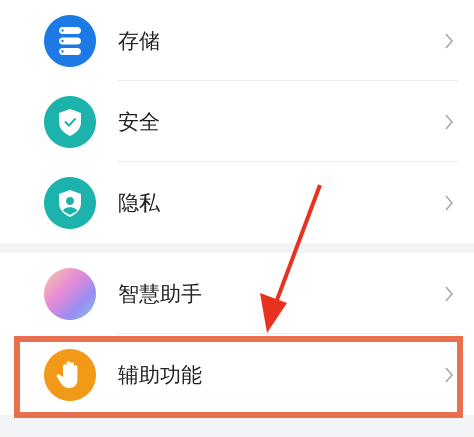  I want to click on setting-label: 隐私, so click(281, 202).